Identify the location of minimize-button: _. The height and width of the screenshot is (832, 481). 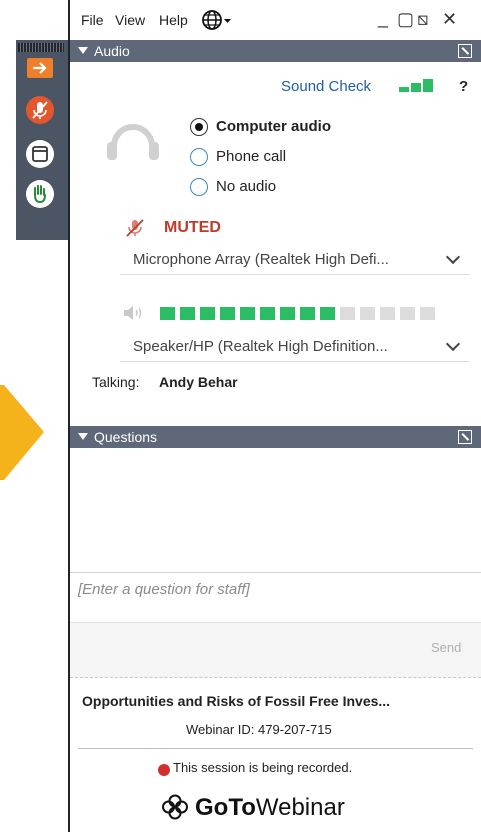
(383, 18).